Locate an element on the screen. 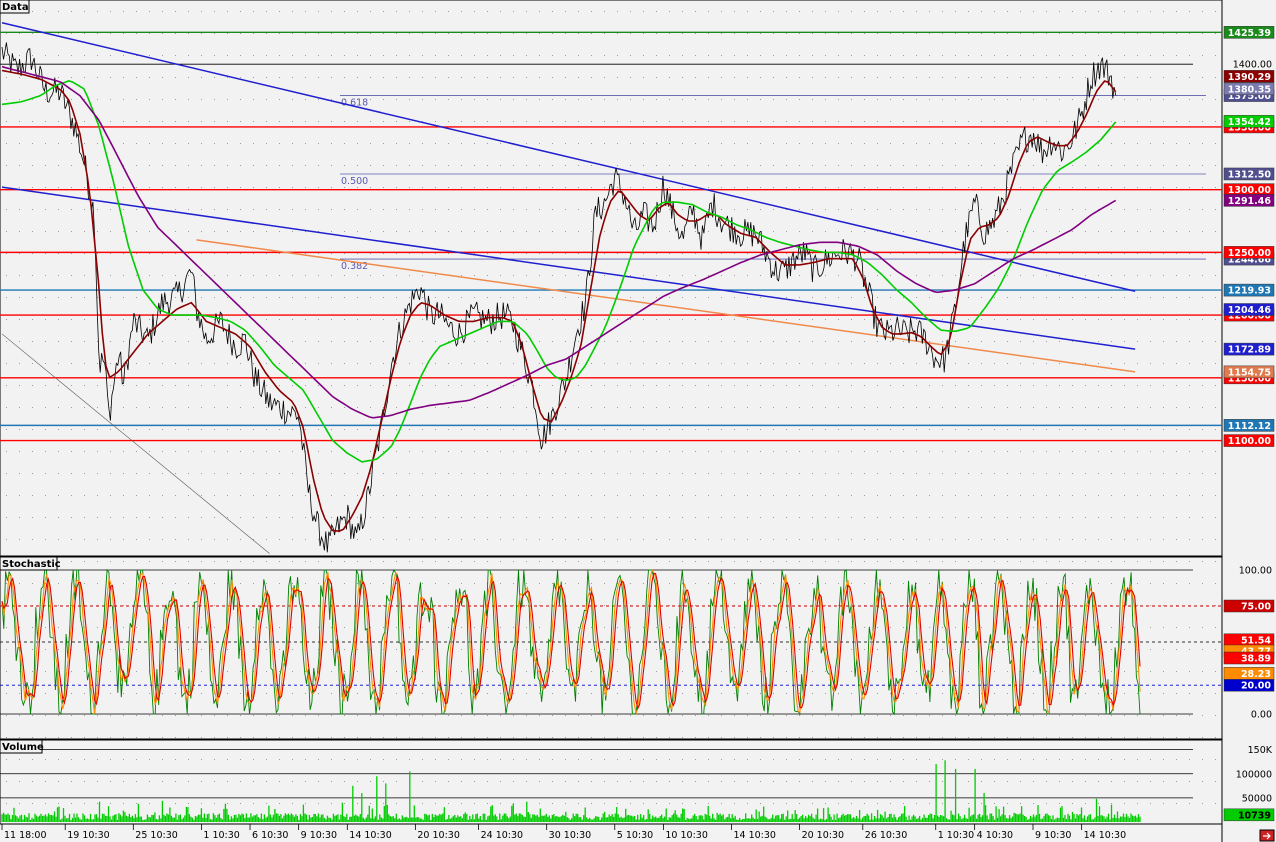 The height and width of the screenshot is (842, 1276). volume-value-tag-label: 10739 is located at coordinates (1254, 815).